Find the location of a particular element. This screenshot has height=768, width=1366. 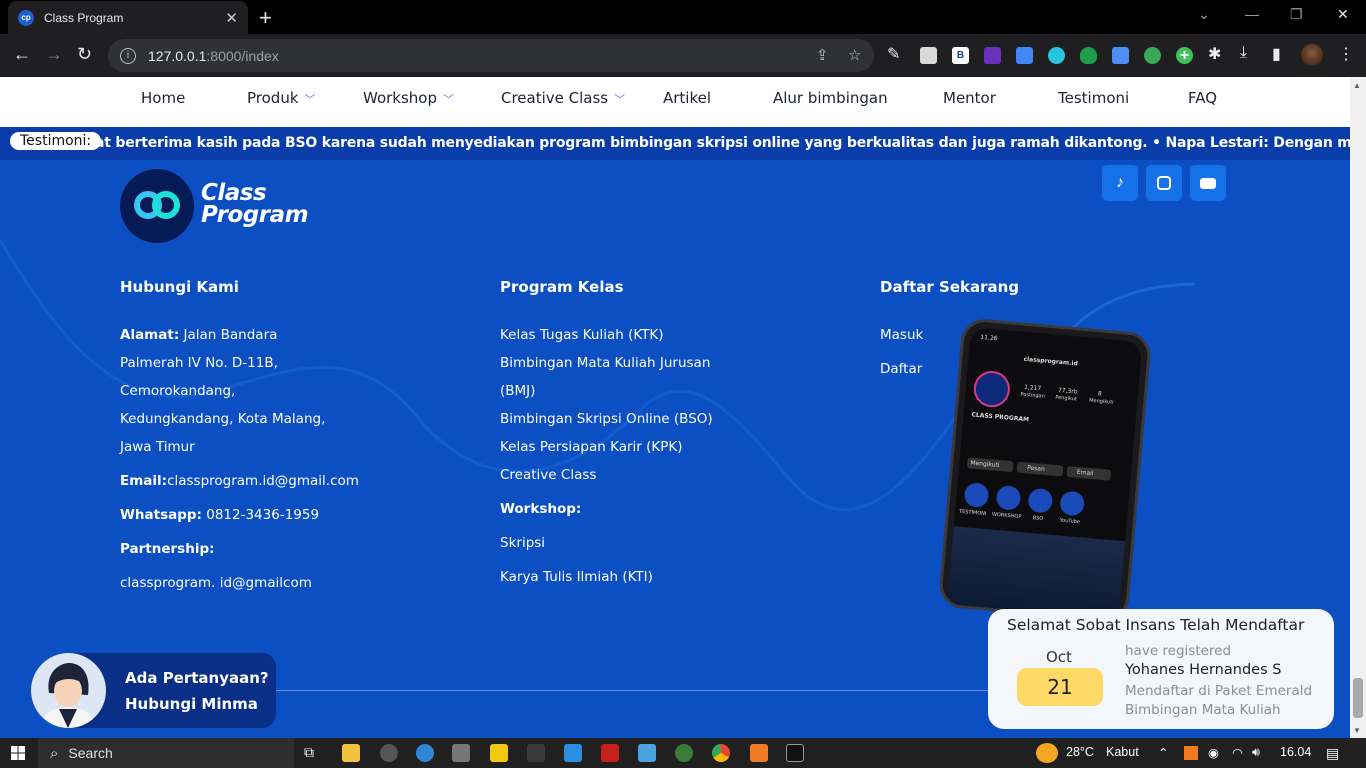

youtube-button is located at coordinates (1208, 183).